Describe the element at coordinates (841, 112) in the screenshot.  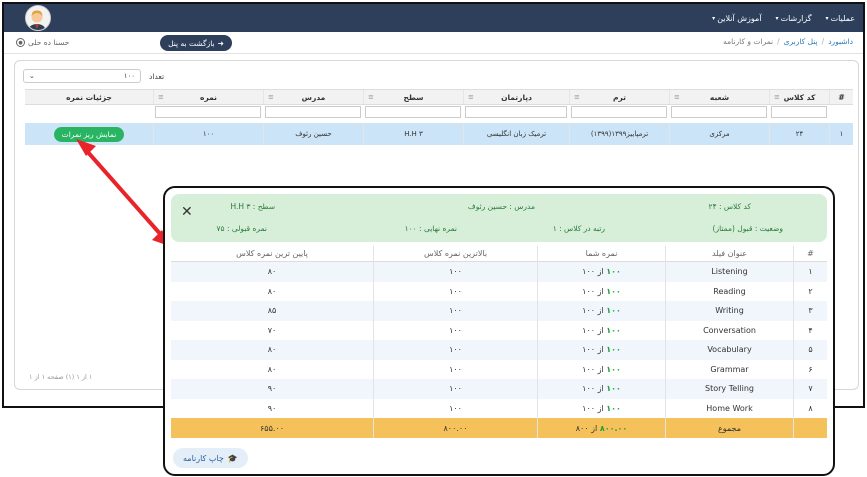
I see `filter-cell-num` at that location.